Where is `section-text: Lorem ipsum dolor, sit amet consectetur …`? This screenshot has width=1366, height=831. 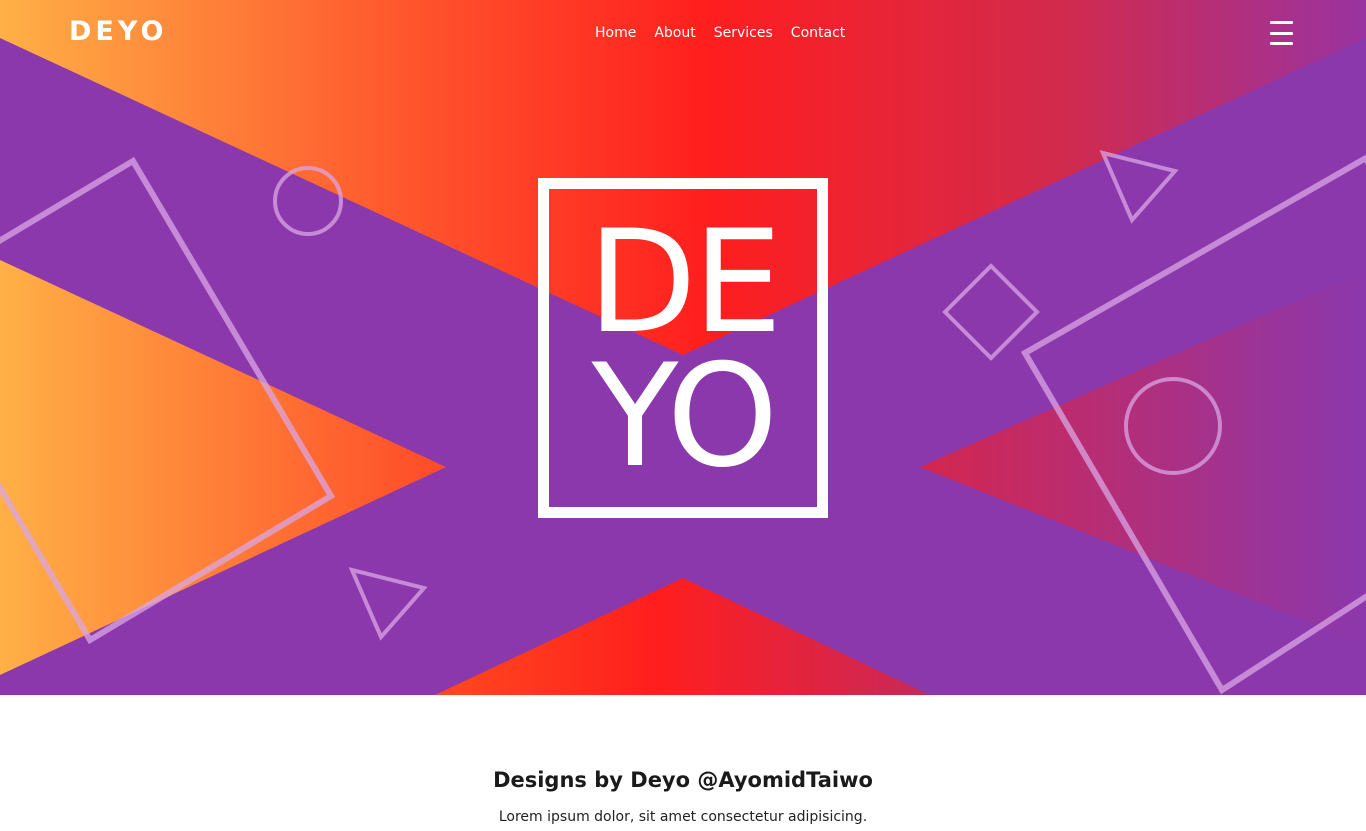
section-text: Lorem ipsum dolor, sit amet consectetur … is located at coordinates (683, 817).